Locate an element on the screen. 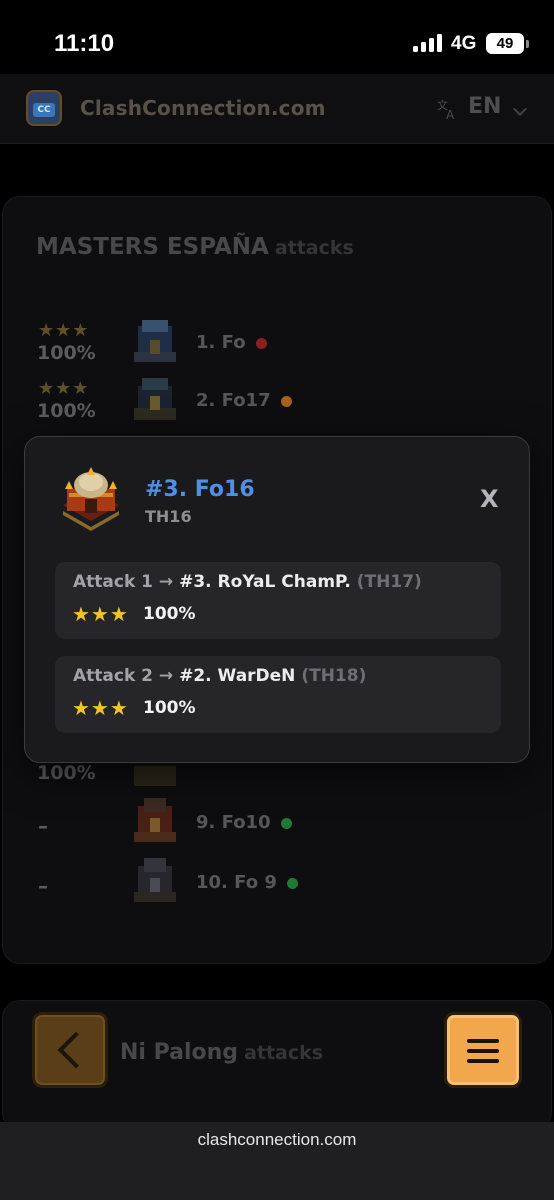 This screenshot has height=1200, width=554. list-item: ★★★ 100% 1. Fo is located at coordinates (277, 348).